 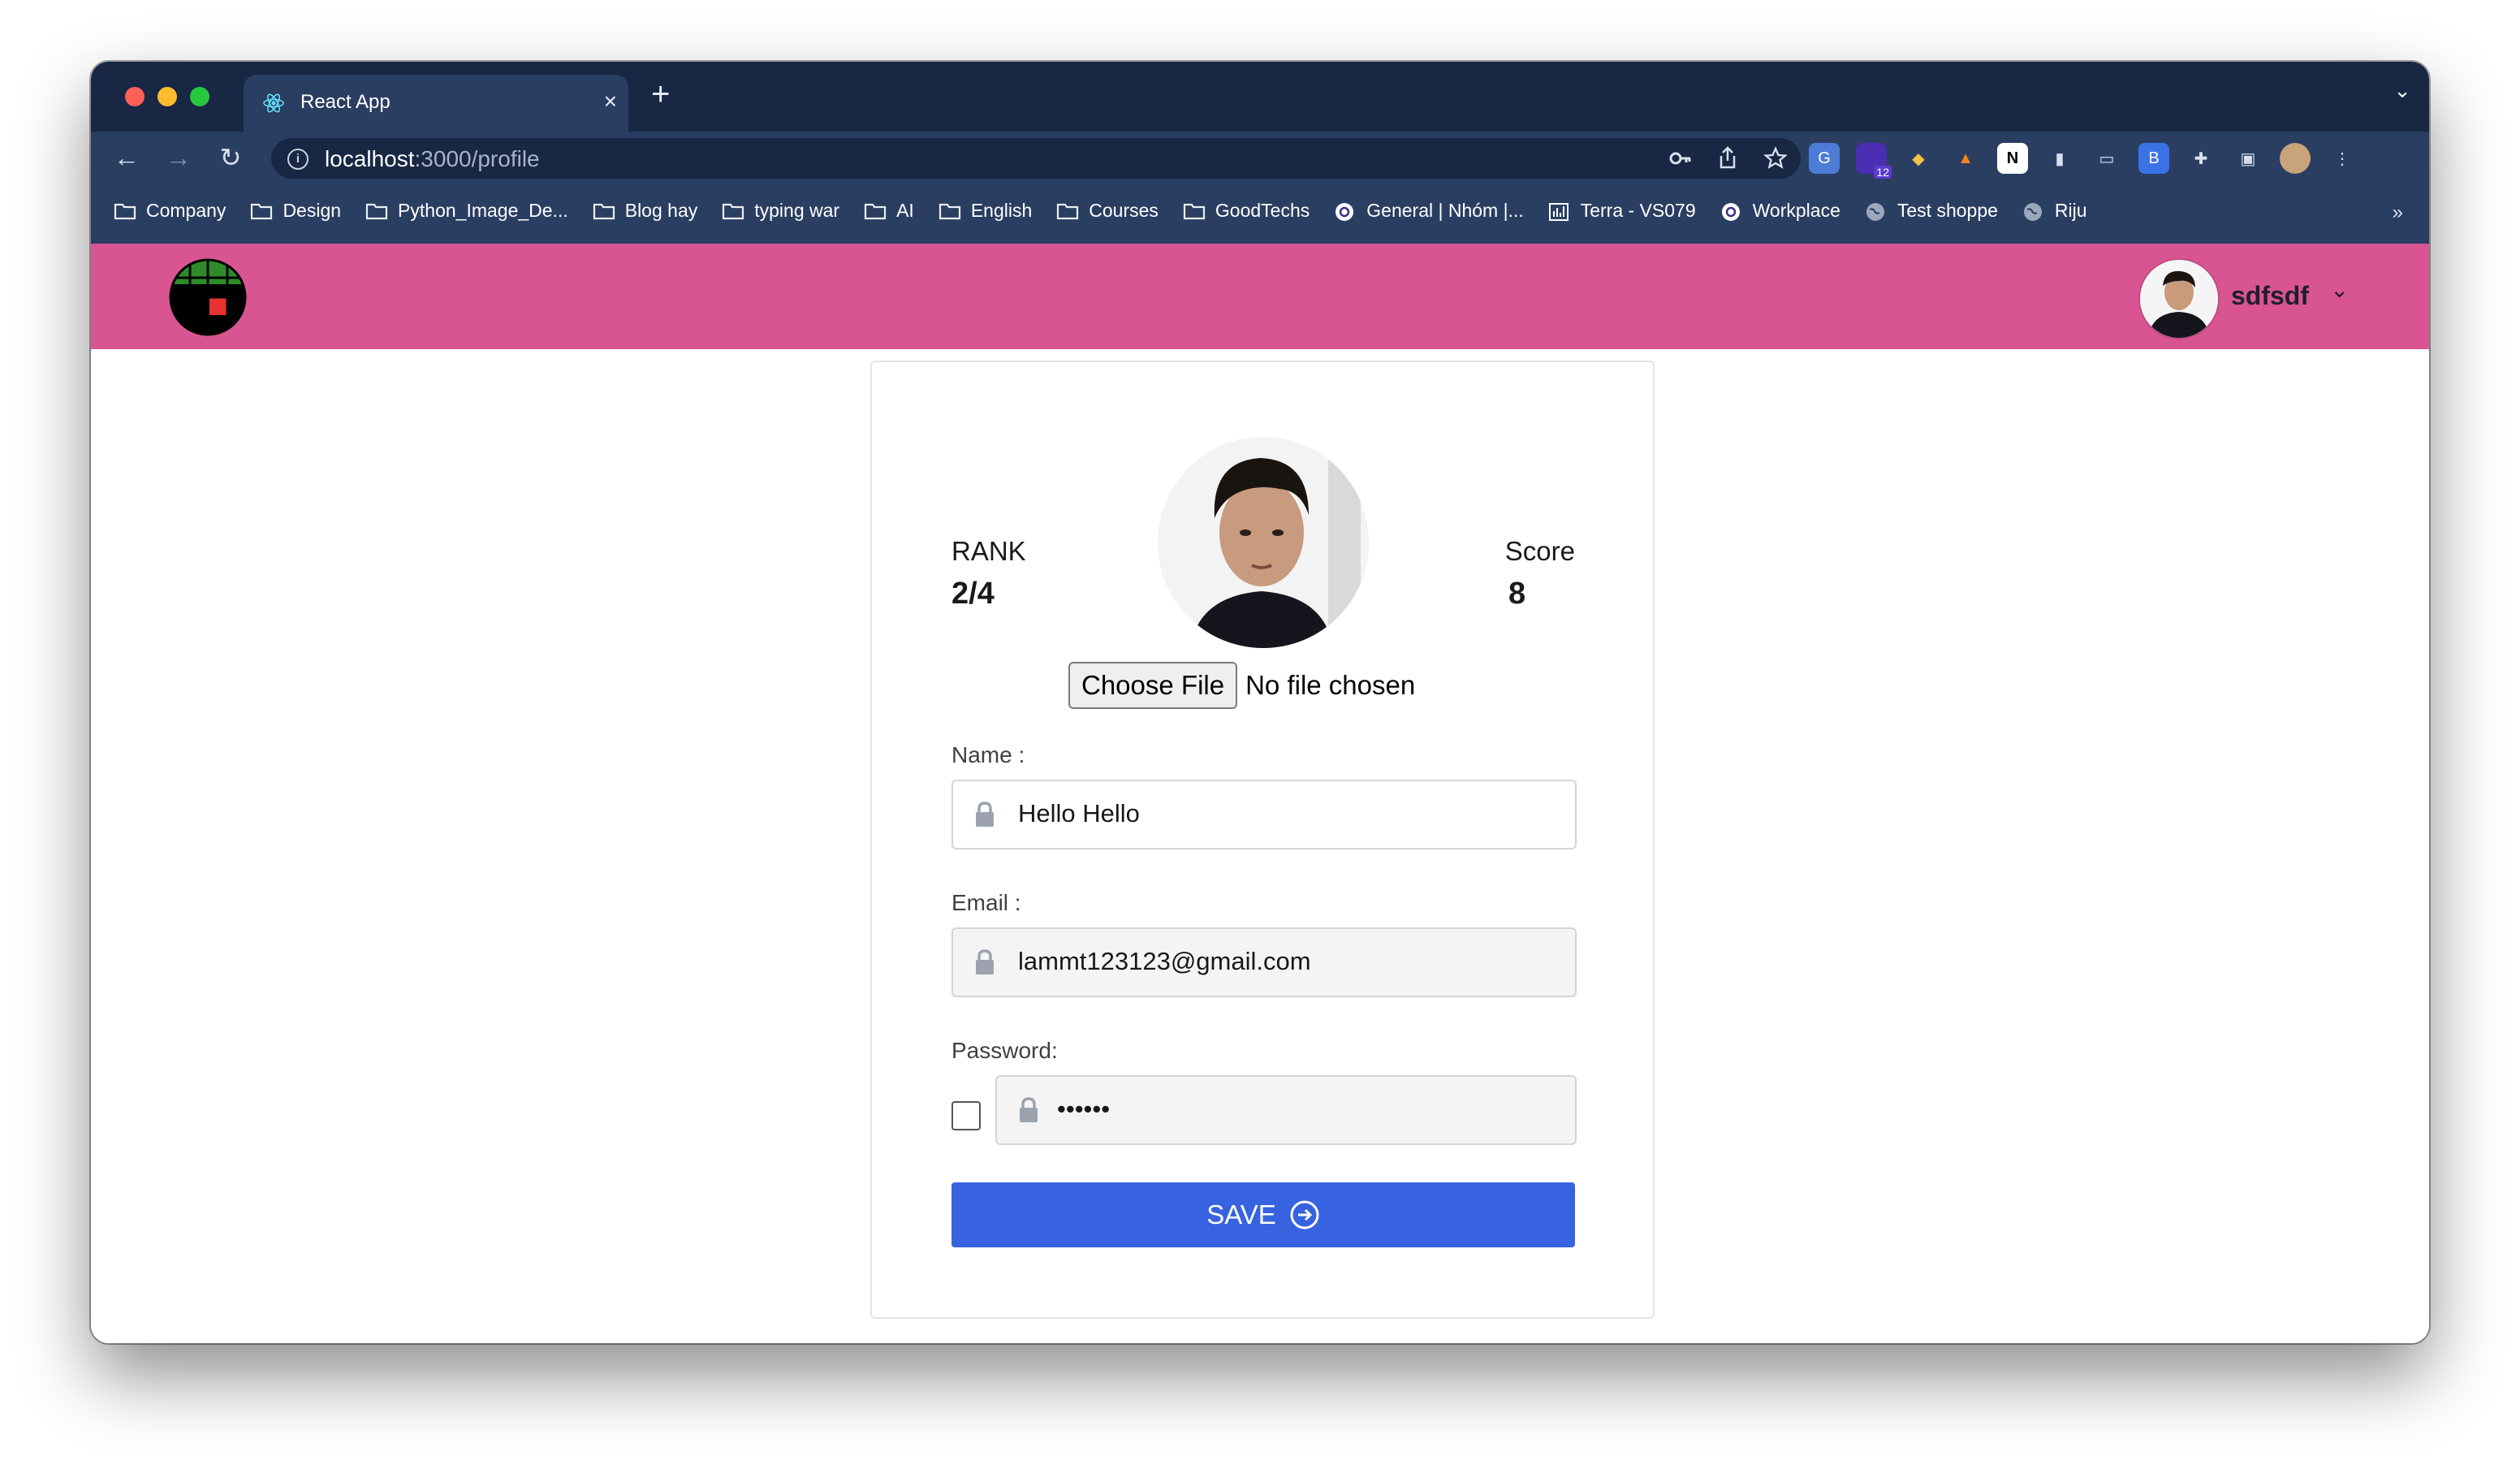 What do you see at coordinates (1262, 210) in the screenshot?
I see `bookmark-label: GoodTechs` at bounding box center [1262, 210].